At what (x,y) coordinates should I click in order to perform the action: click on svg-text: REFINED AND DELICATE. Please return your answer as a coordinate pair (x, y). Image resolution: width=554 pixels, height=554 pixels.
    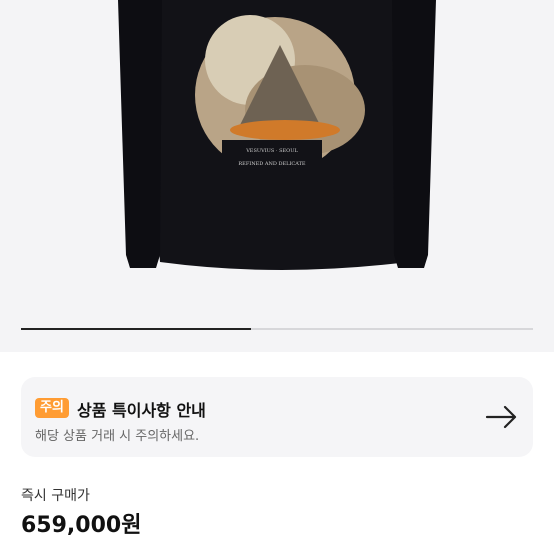
    Looking at the image, I should click on (272, 164).